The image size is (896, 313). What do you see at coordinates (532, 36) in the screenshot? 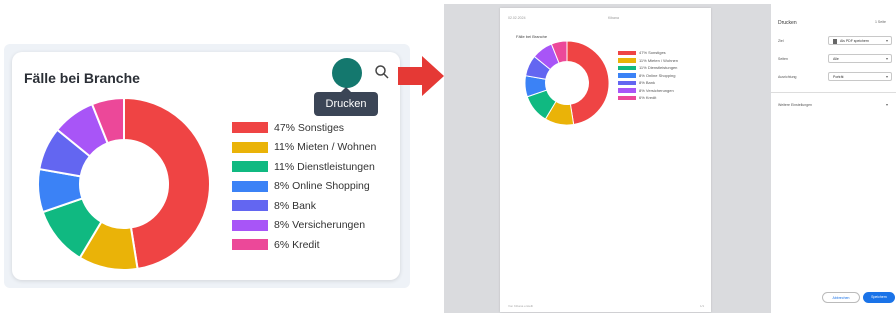
I see `preview-heading: Fälle bei Branche` at bounding box center [532, 36].